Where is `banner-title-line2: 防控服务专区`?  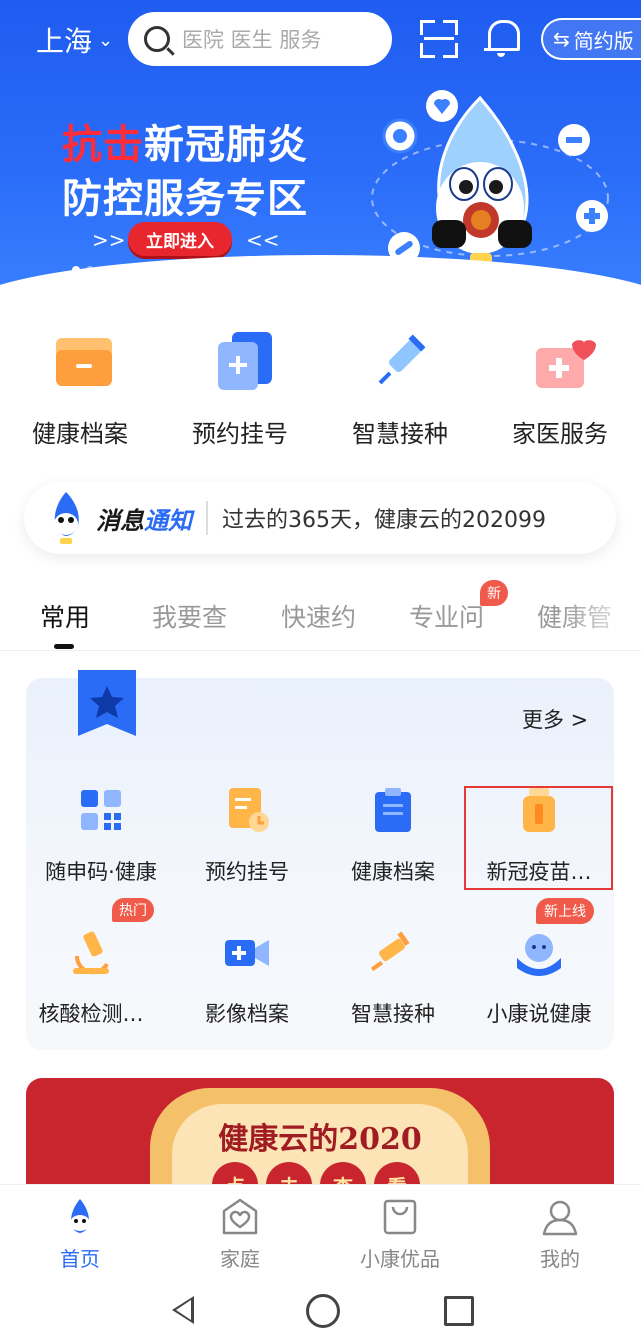
banner-title-line2: 防控服务专区 is located at coordinates (185, 199).